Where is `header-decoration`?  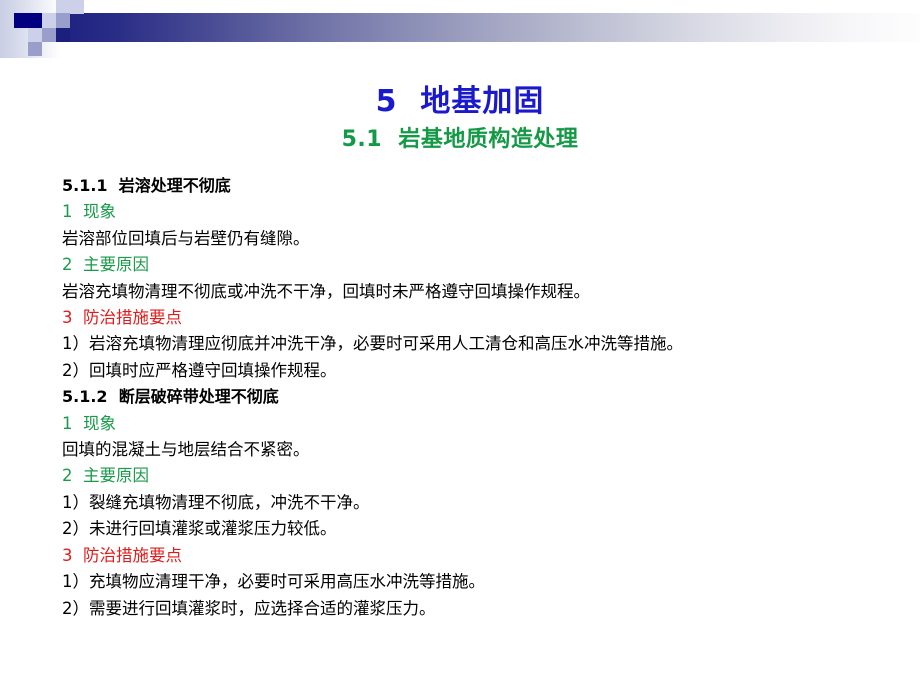 header-decoration is located at coordinates (460, 29).